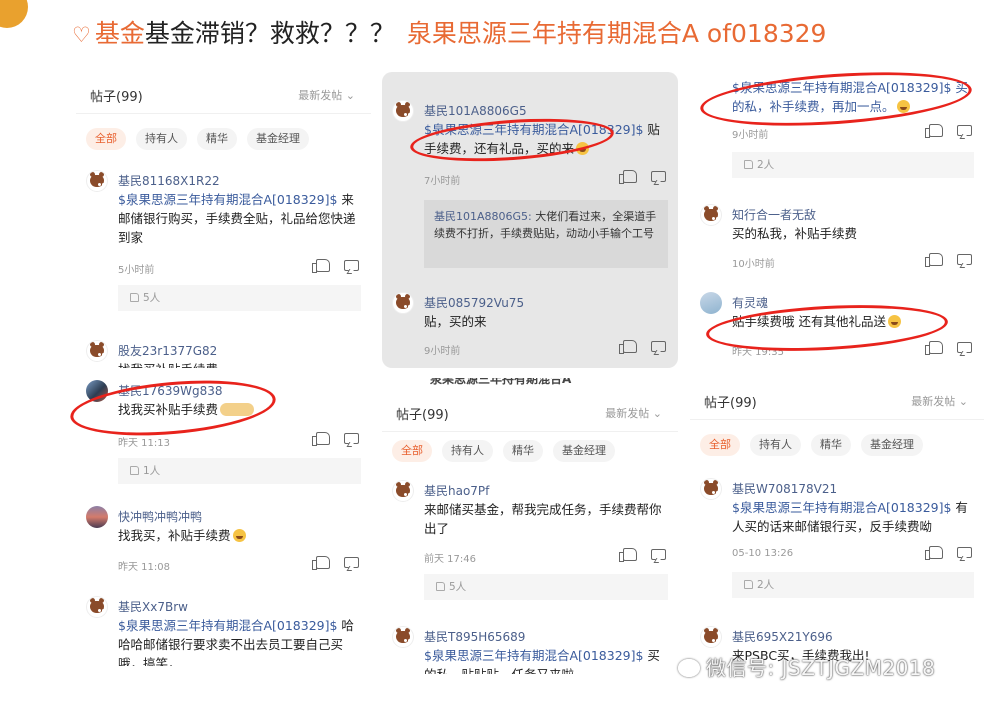 Image resolution: width=996 pixels, height=714 pixels. I want to click on user-name: 快冲鸭冲鸭冲鸭, so click(160, 516).